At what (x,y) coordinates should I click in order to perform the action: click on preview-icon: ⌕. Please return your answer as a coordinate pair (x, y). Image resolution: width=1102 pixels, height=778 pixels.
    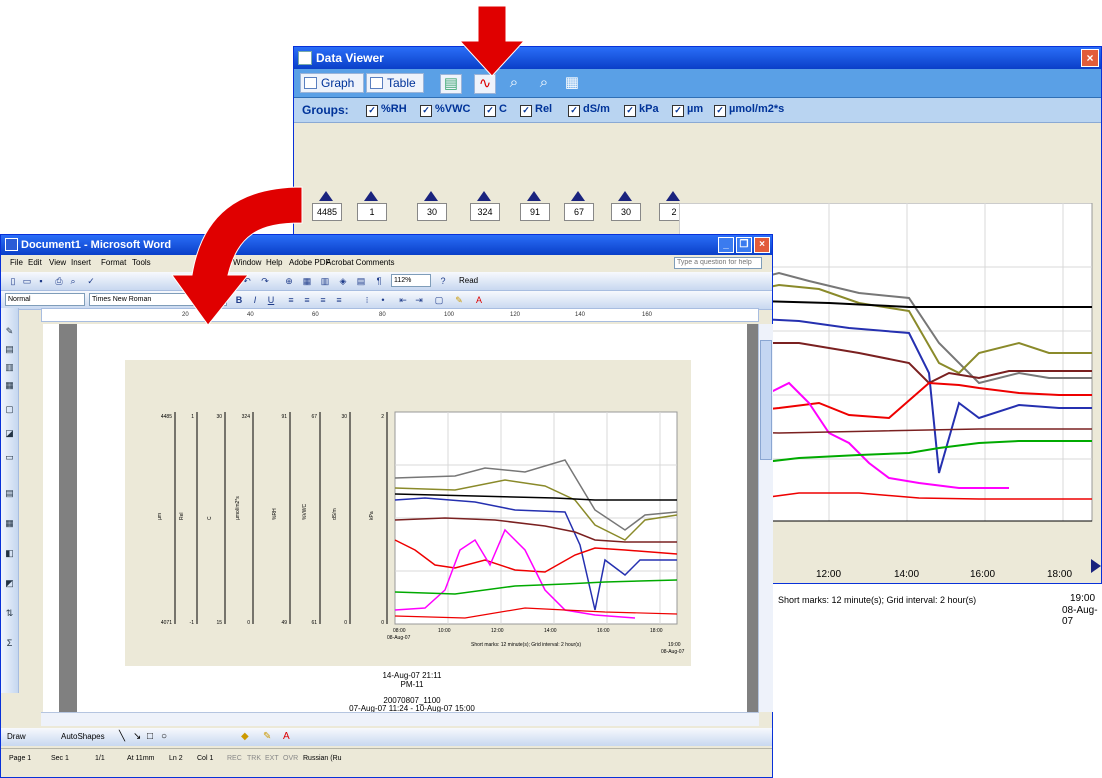
    Looking at the image, I should click on (73, 281).